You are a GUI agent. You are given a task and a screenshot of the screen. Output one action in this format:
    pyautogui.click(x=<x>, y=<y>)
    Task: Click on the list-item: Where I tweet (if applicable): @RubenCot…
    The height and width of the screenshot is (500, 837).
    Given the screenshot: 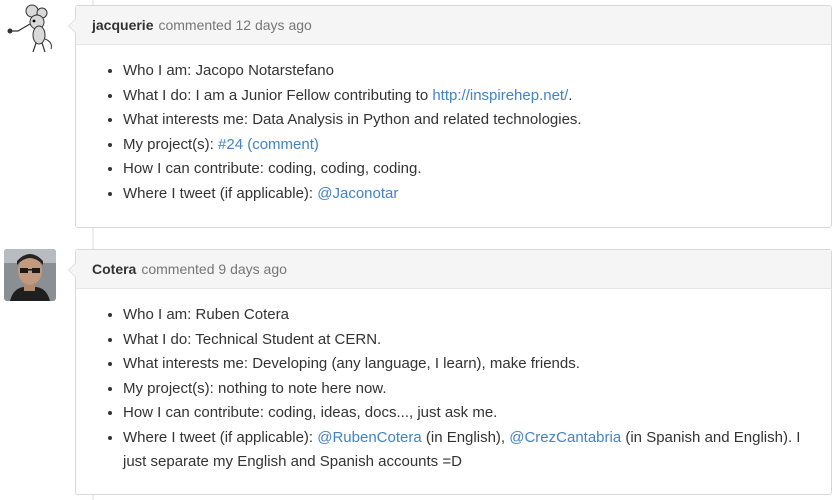 What is the action you would take?
    pyautogui.click(x=469, y=450)
    